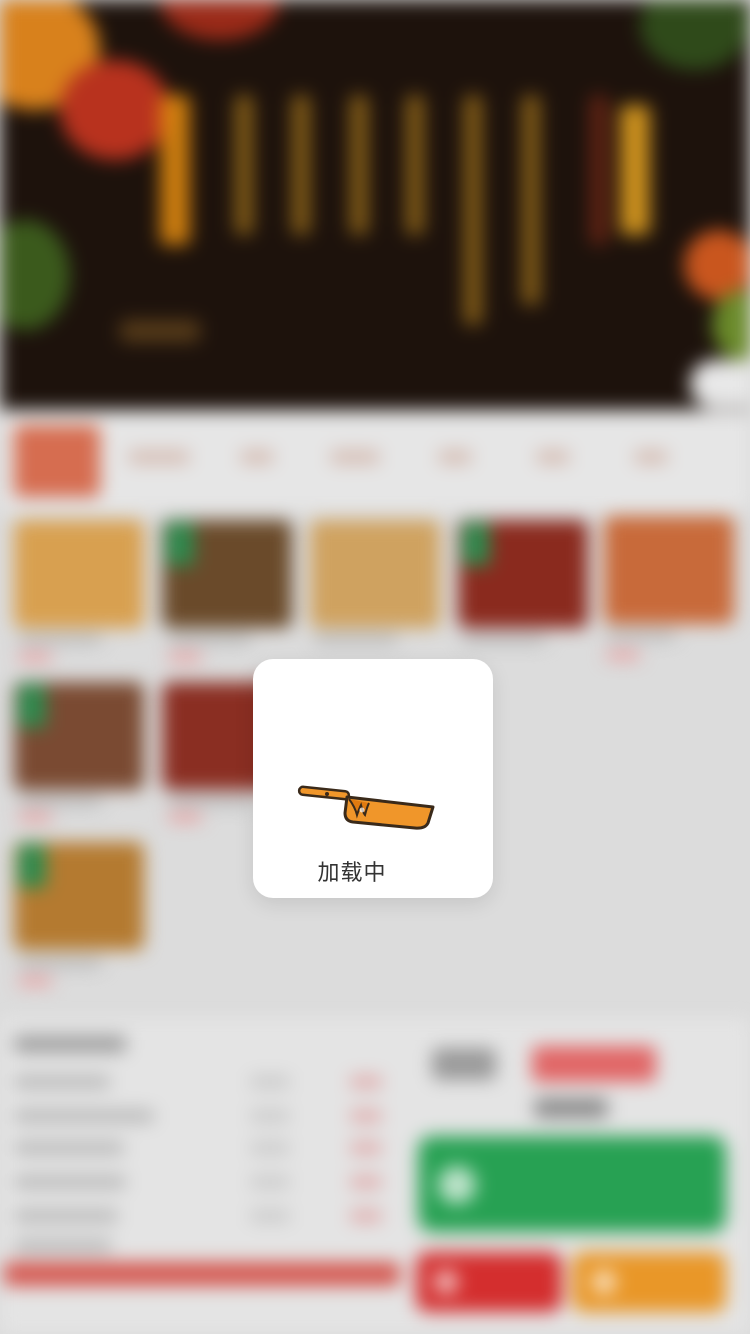 Image resolution: width=750 pixels, height=1334 pixels. What do you see at coordinates (572, 1184) in the screenshot?
I see `checkout-button` at bounding box center [572, 1184].